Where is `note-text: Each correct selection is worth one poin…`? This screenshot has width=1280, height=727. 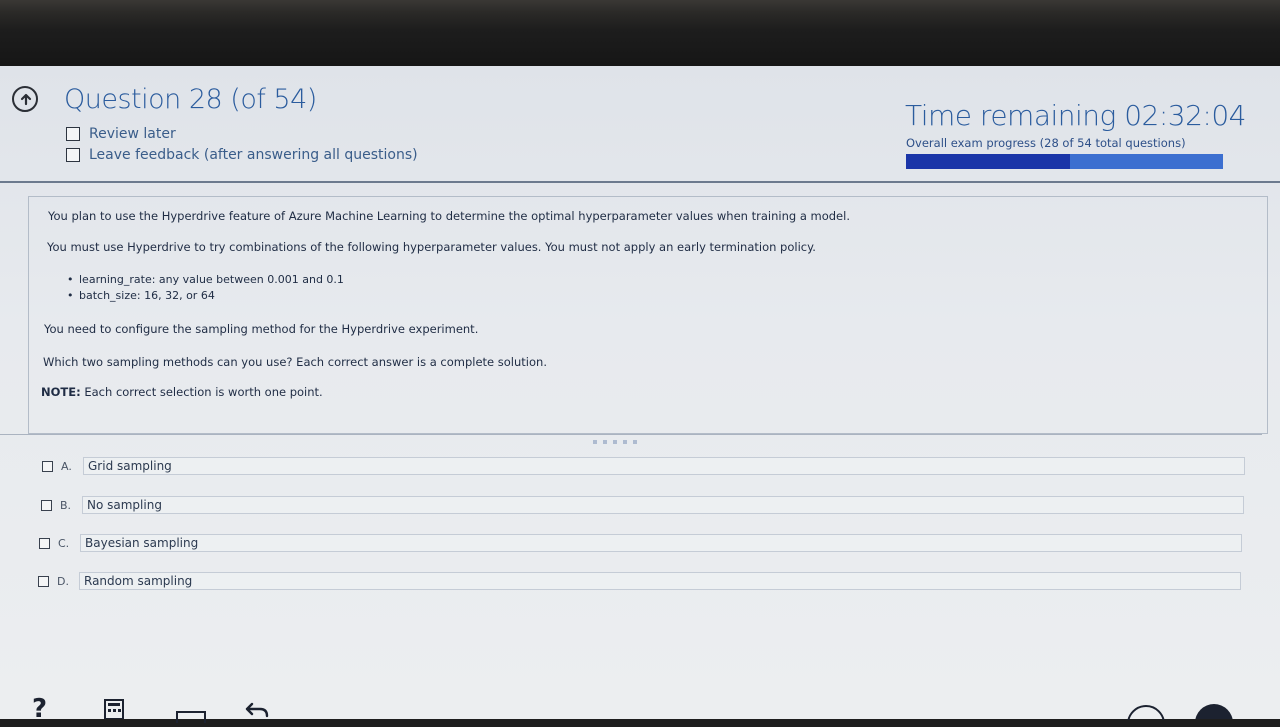
note-text: Each correct selection is worth one poin… is located at coordinates (201, 392).